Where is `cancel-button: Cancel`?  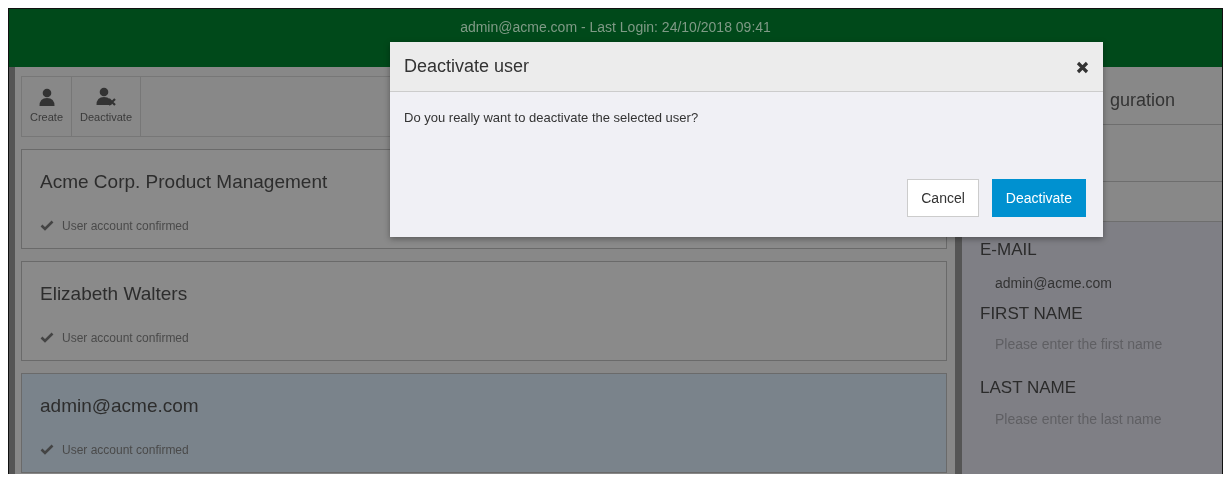
cancel-button: Cancel is located at coordinates (943, 198).